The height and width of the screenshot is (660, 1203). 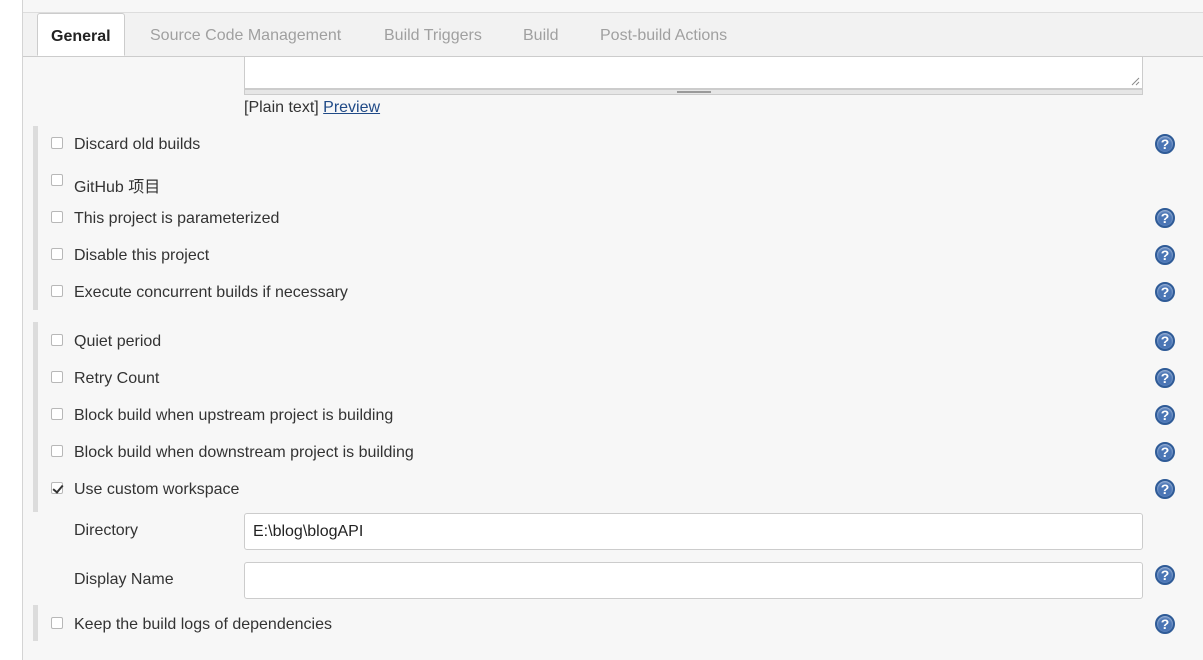 I want to click on help-concurrent-builds-icon: ?, so click(x=1165, y=292).